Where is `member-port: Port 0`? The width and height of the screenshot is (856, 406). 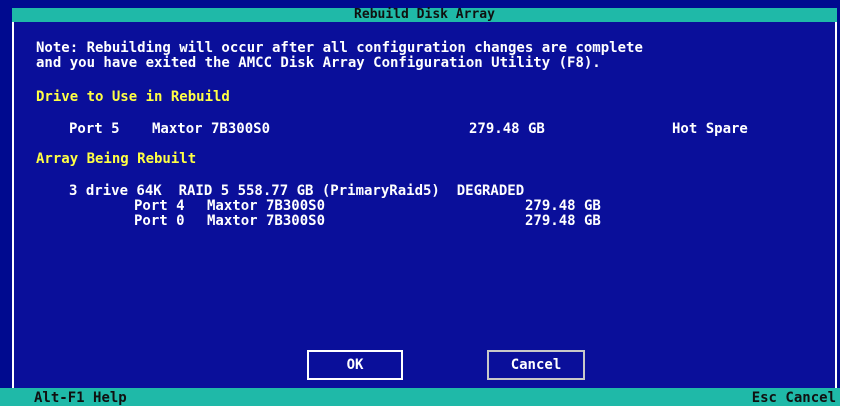
member-port: Port 0 is located at coordinates (159, 221).